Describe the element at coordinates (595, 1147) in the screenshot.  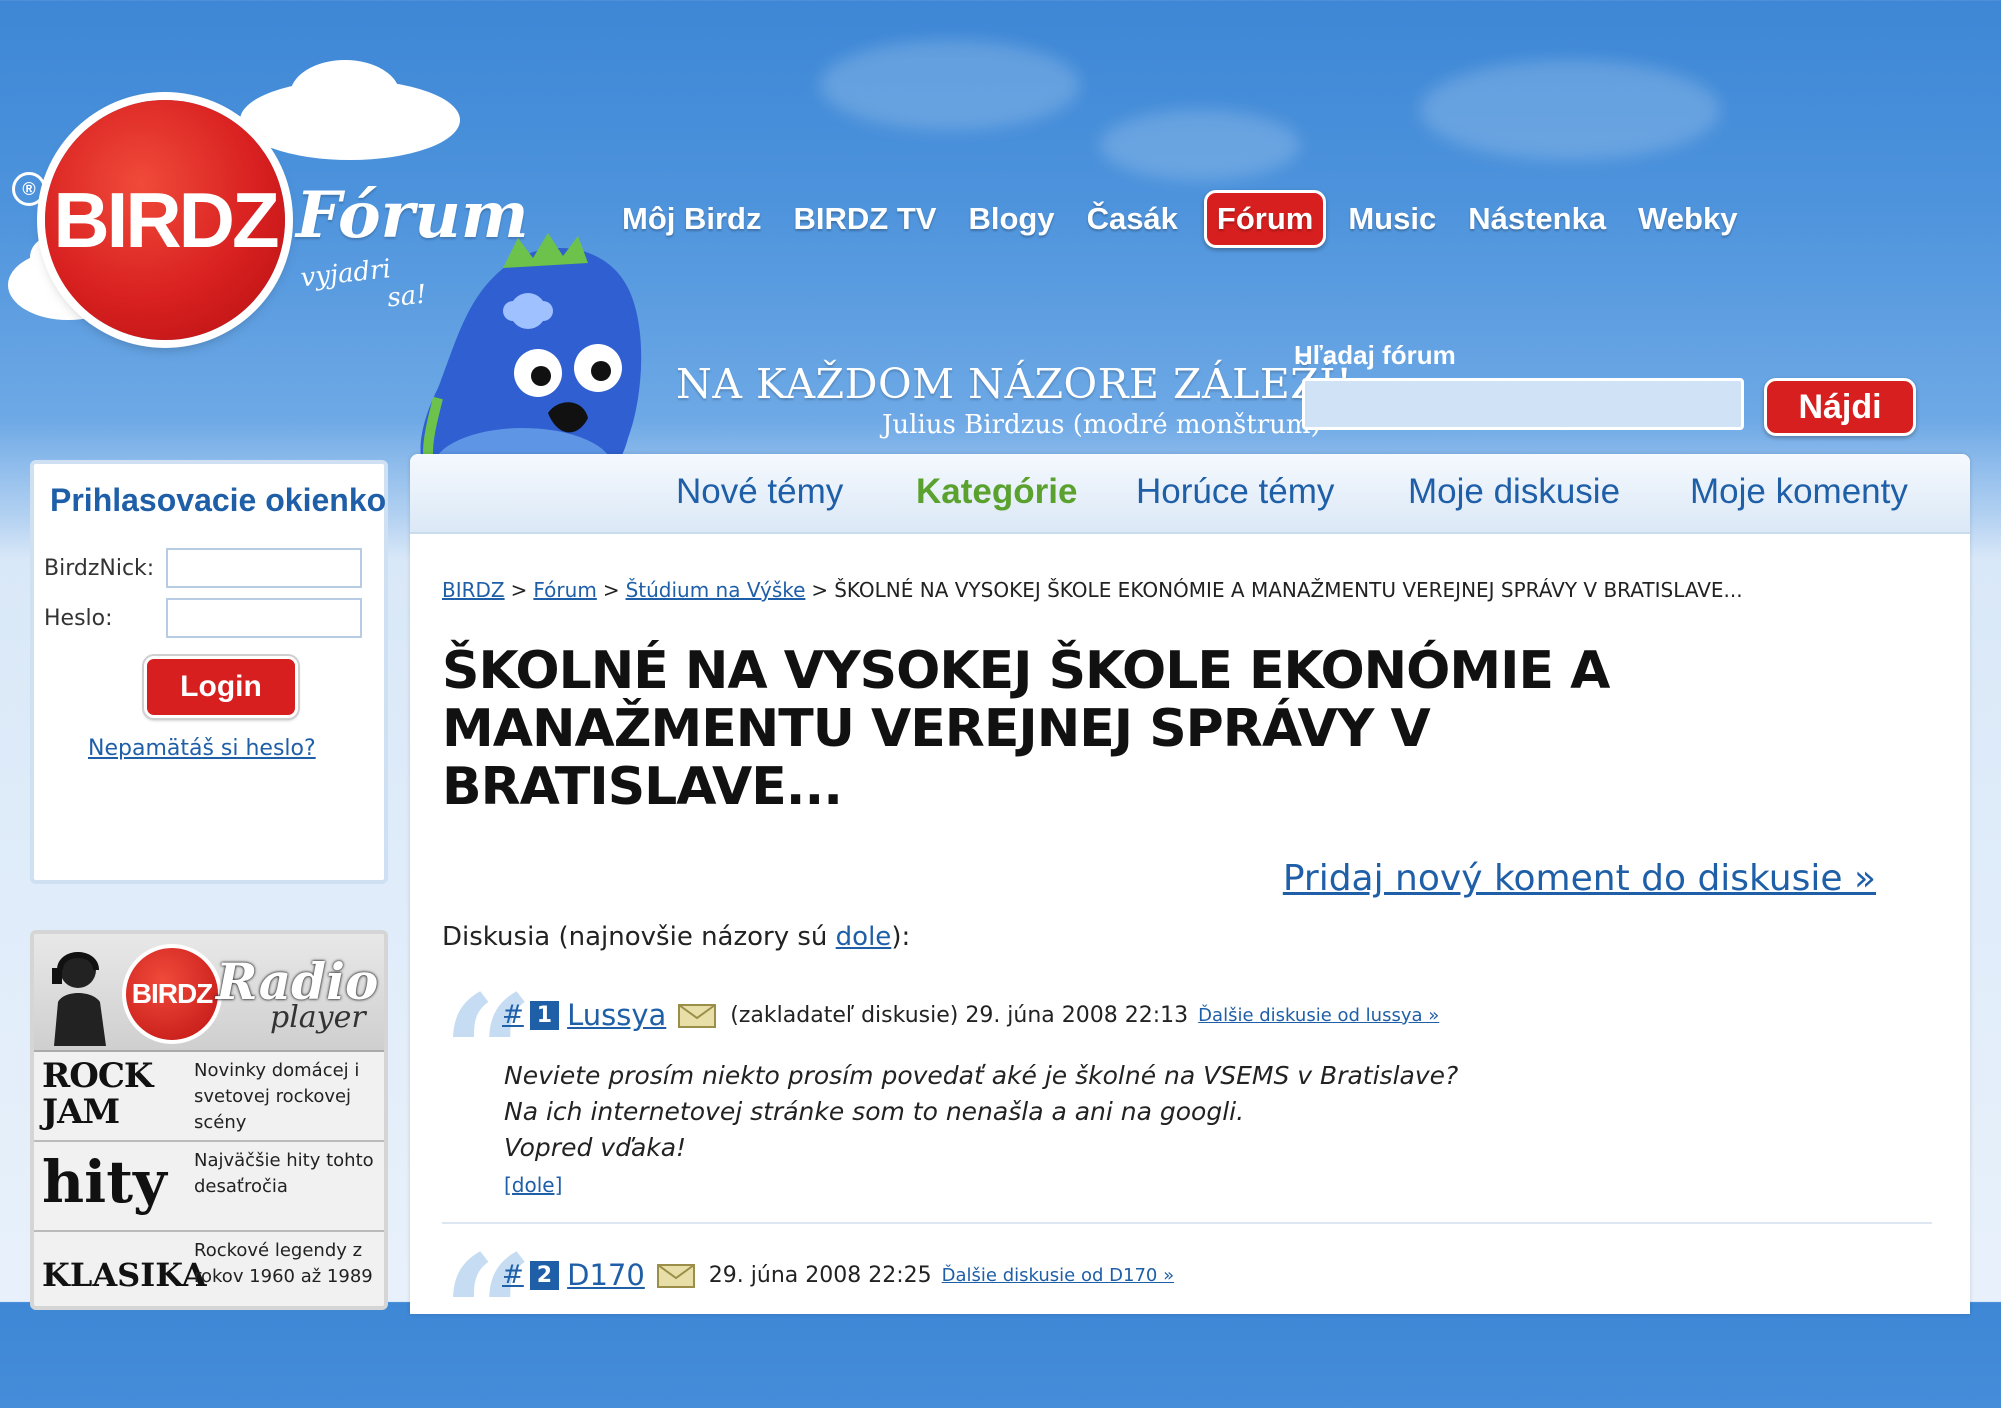
I see `post-line: Vopred vďaka!` at that location.